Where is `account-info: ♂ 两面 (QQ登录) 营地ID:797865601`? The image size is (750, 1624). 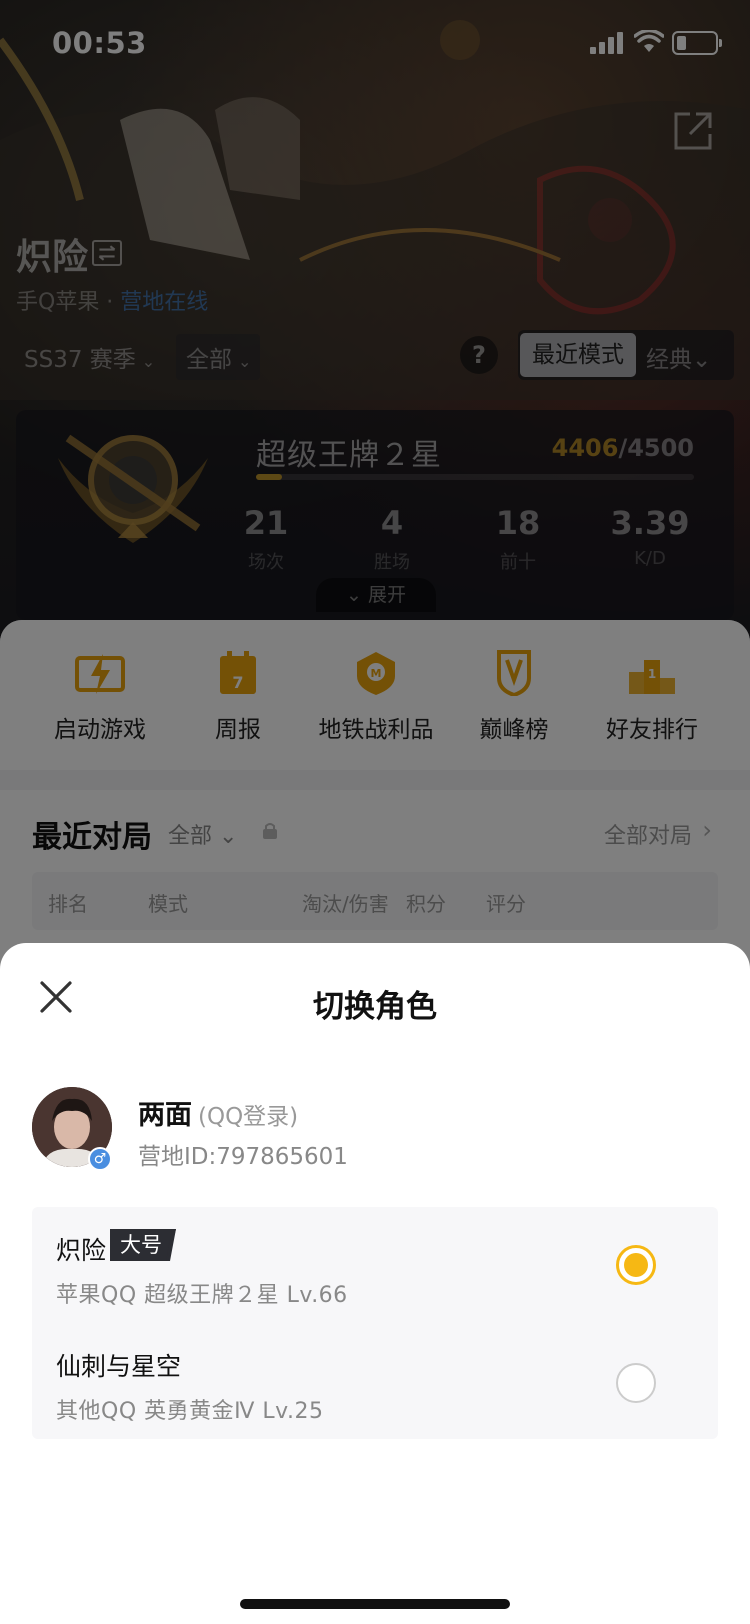 account-info: ♂ 两面 (QQ登录) 营地ID:797865601 is located at coordinates (377, 1132).